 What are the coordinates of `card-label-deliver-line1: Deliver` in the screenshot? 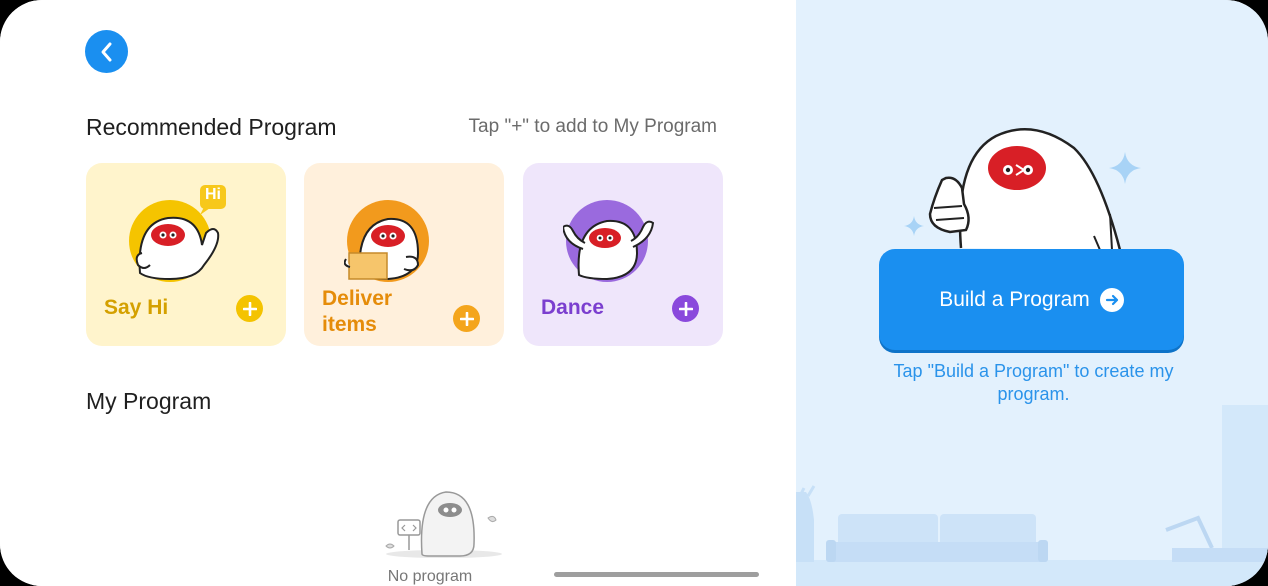 It's located at (357, 298).